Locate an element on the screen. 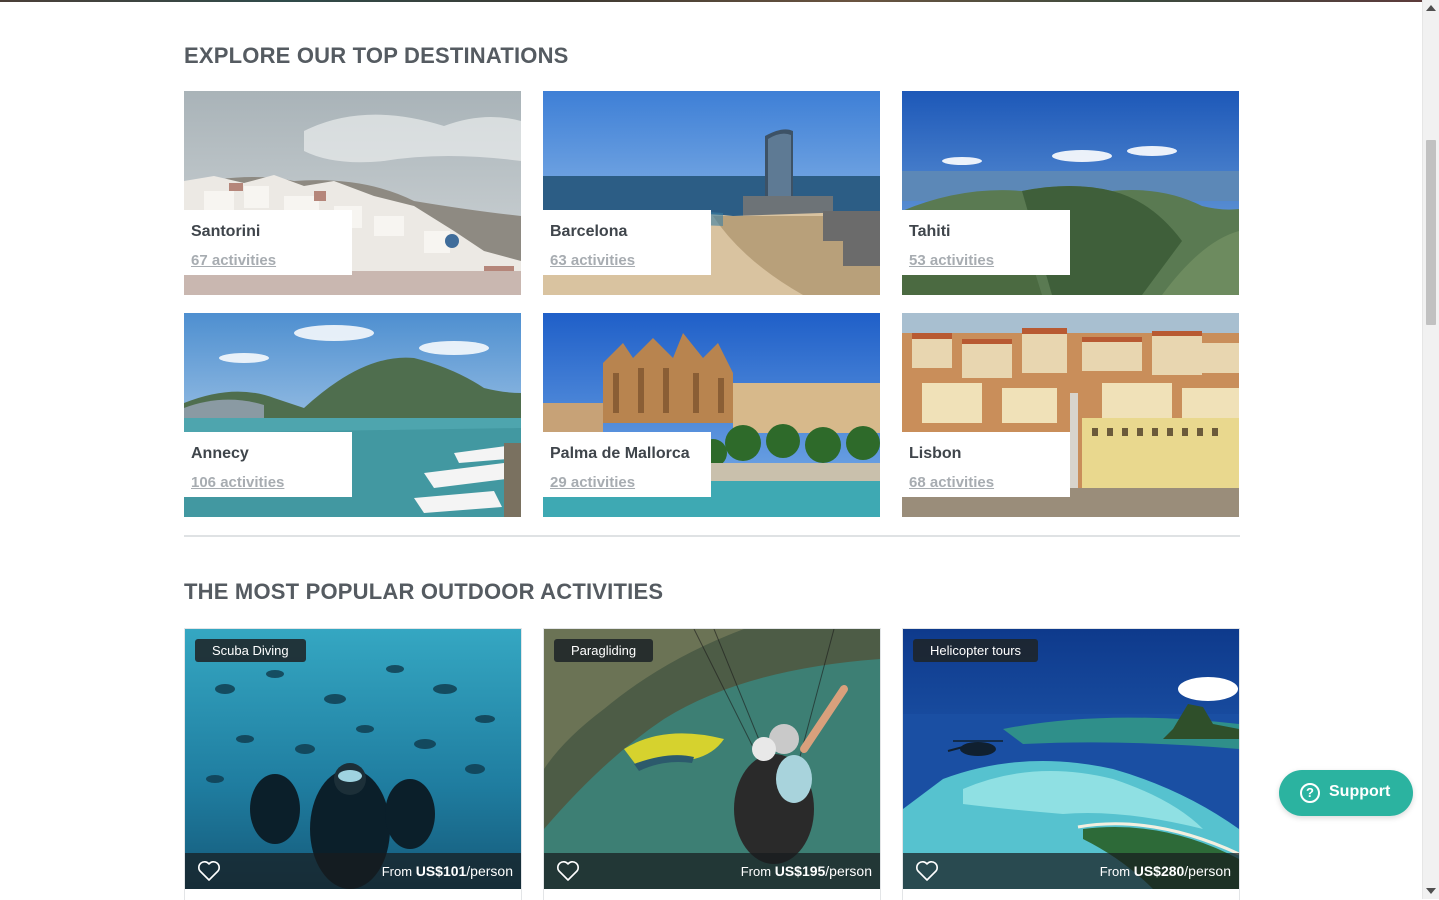 This screenshot has width=1439, height=900. activity-category-tag: Paragliding is located at coordinates (604, 650).